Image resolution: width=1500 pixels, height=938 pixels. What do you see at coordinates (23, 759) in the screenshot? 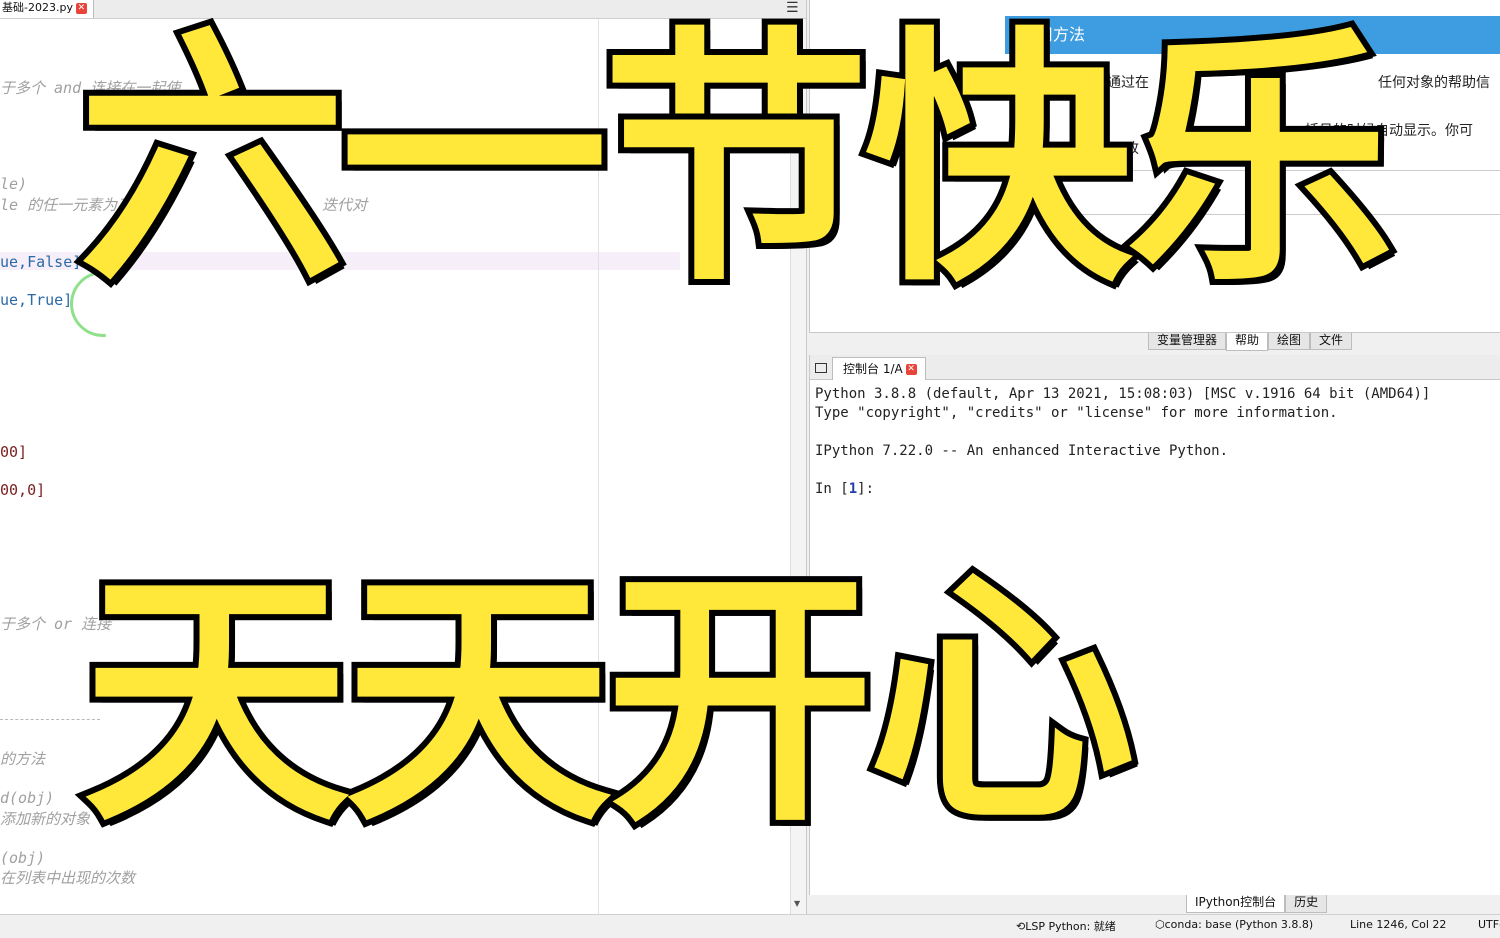
I see `code-line: 的方法` at bounding box center [23, 759].